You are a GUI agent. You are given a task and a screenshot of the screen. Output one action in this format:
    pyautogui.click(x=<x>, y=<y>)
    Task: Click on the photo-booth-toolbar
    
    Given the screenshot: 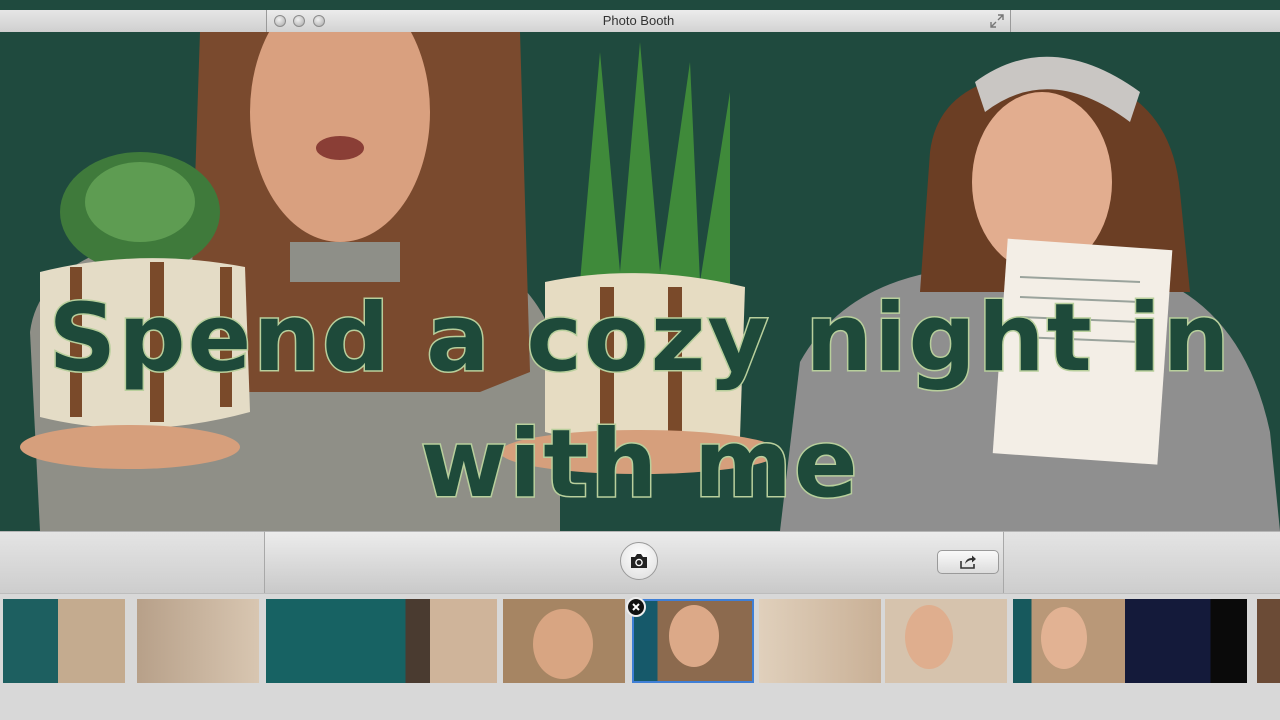 What is the action you would take?
    pyautogui.click(x=634, y=562)
    